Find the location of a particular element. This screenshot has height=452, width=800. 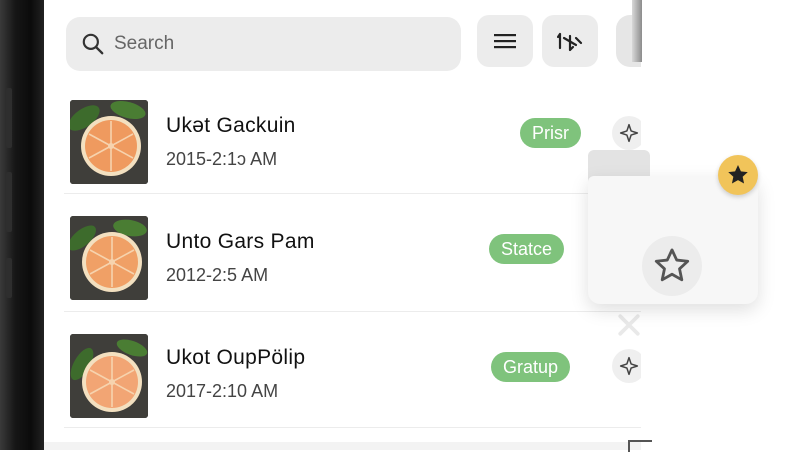

list-view-button is located at coordinates (505, 41).